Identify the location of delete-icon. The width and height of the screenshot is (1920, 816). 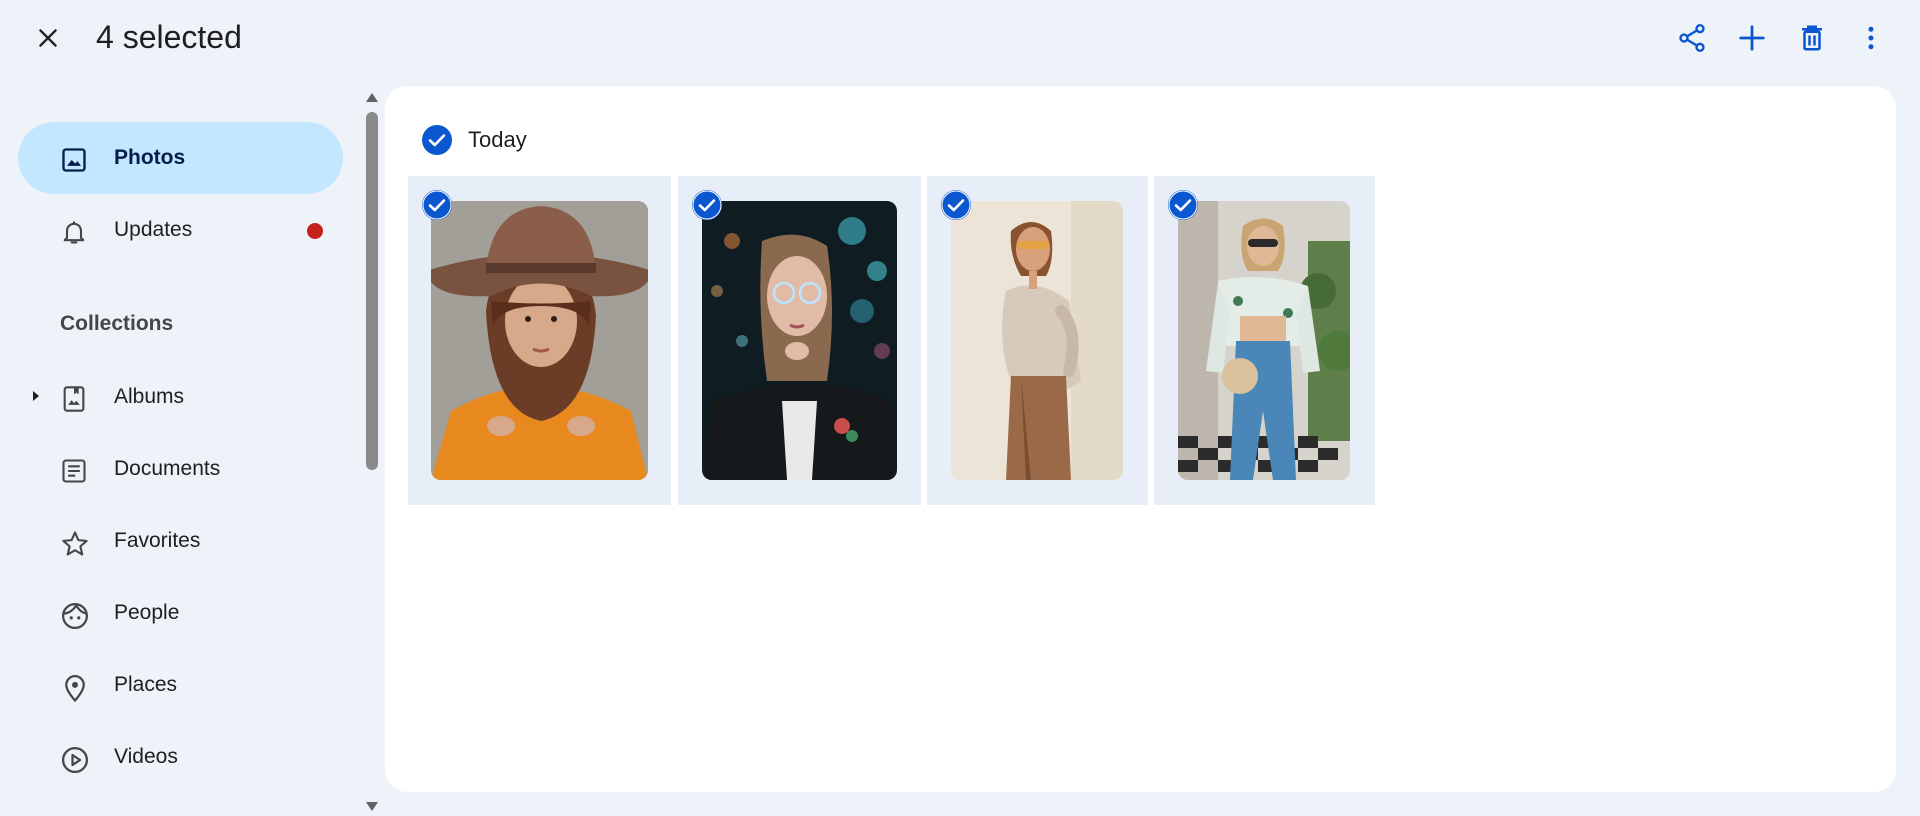
(1812, 38).